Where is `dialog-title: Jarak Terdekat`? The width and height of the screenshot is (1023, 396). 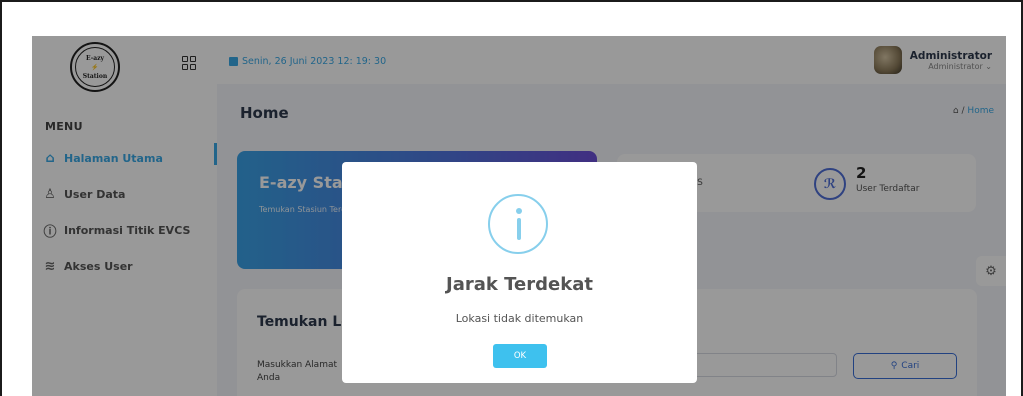 dialog-title: Jarak Terdekat is located at coordinates (519, 284).